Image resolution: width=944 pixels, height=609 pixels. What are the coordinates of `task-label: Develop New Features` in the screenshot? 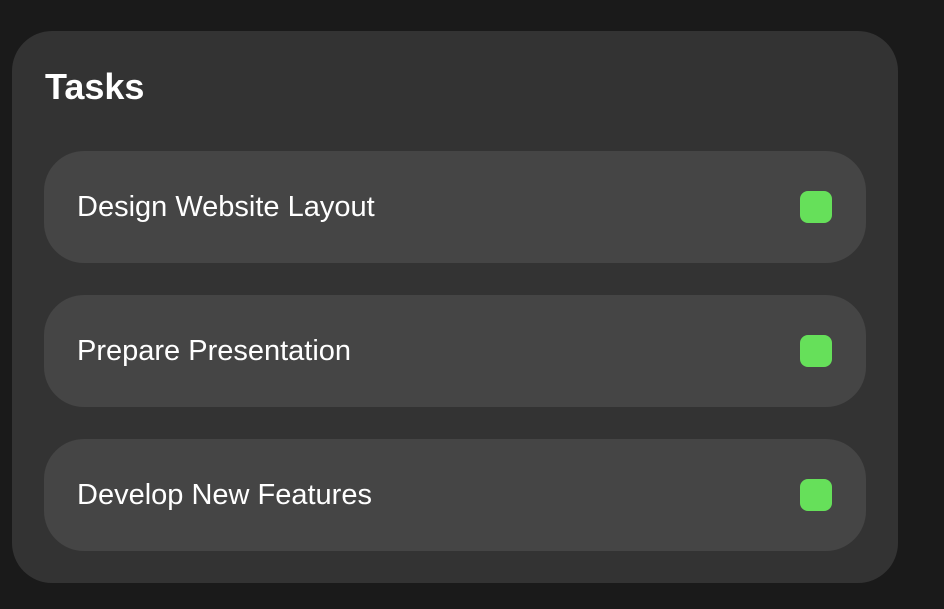 It's located at (224, 494).